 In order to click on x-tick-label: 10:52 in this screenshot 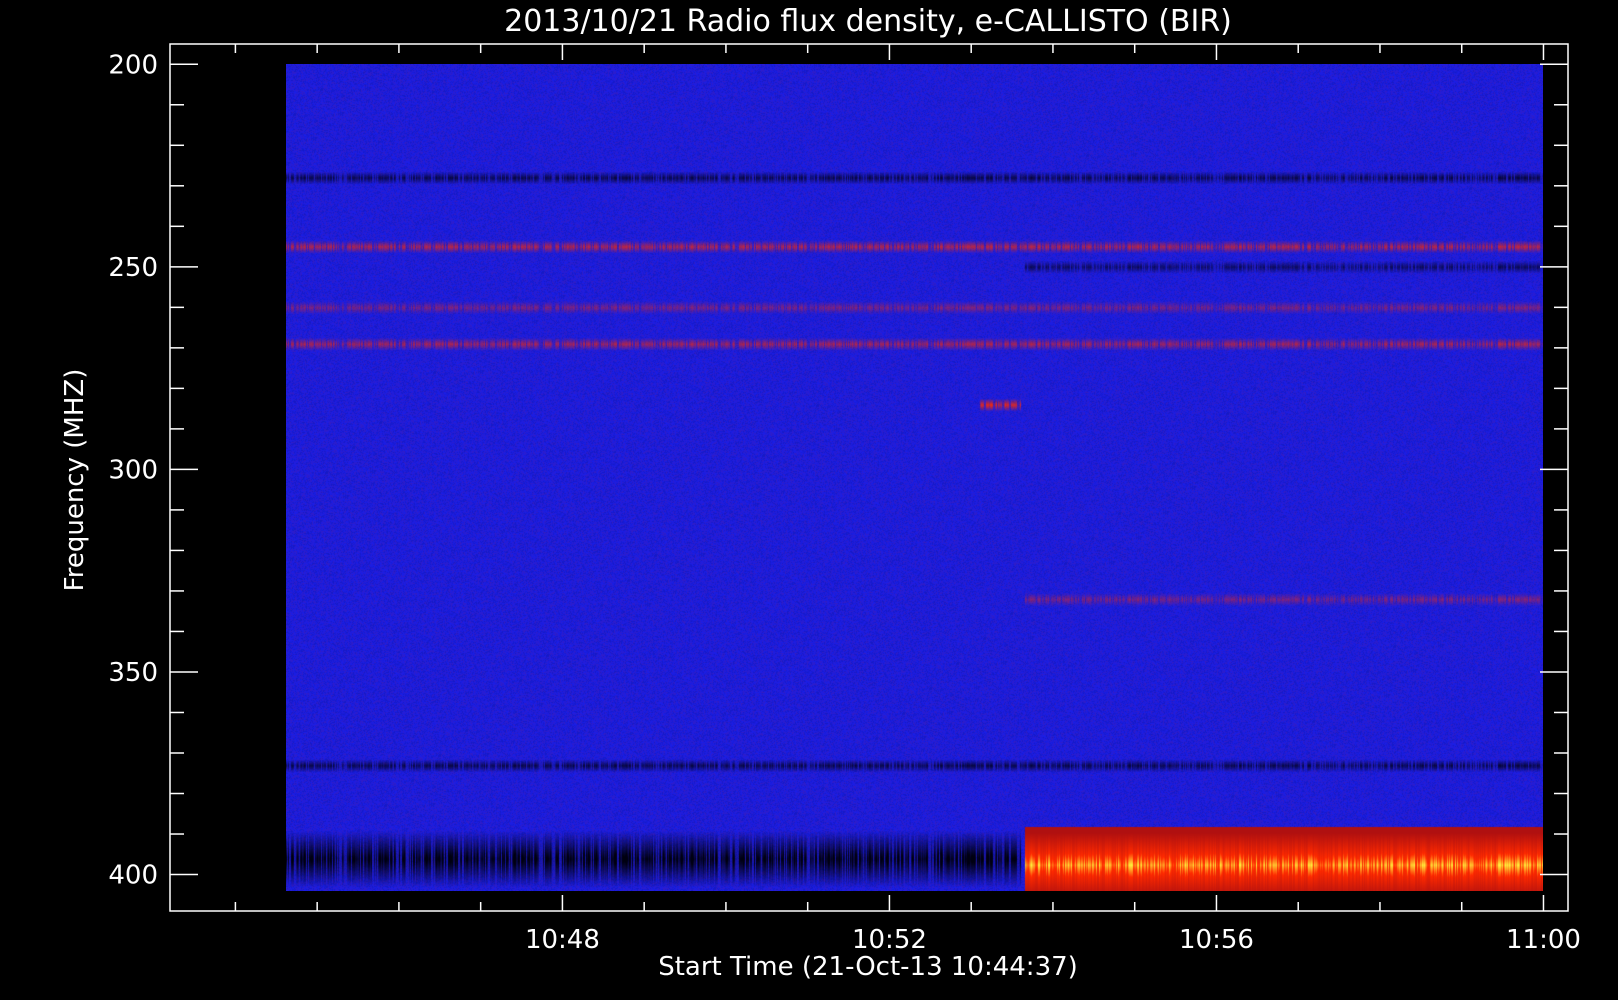, I will do `click(889, 940)`.